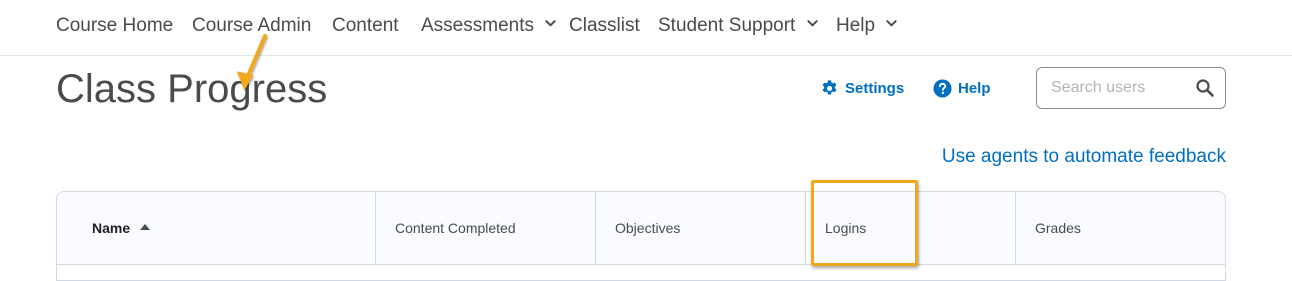  Describe the element at coordinates (1118, 88) in the screenshot. I see `search-users-input` at that location.